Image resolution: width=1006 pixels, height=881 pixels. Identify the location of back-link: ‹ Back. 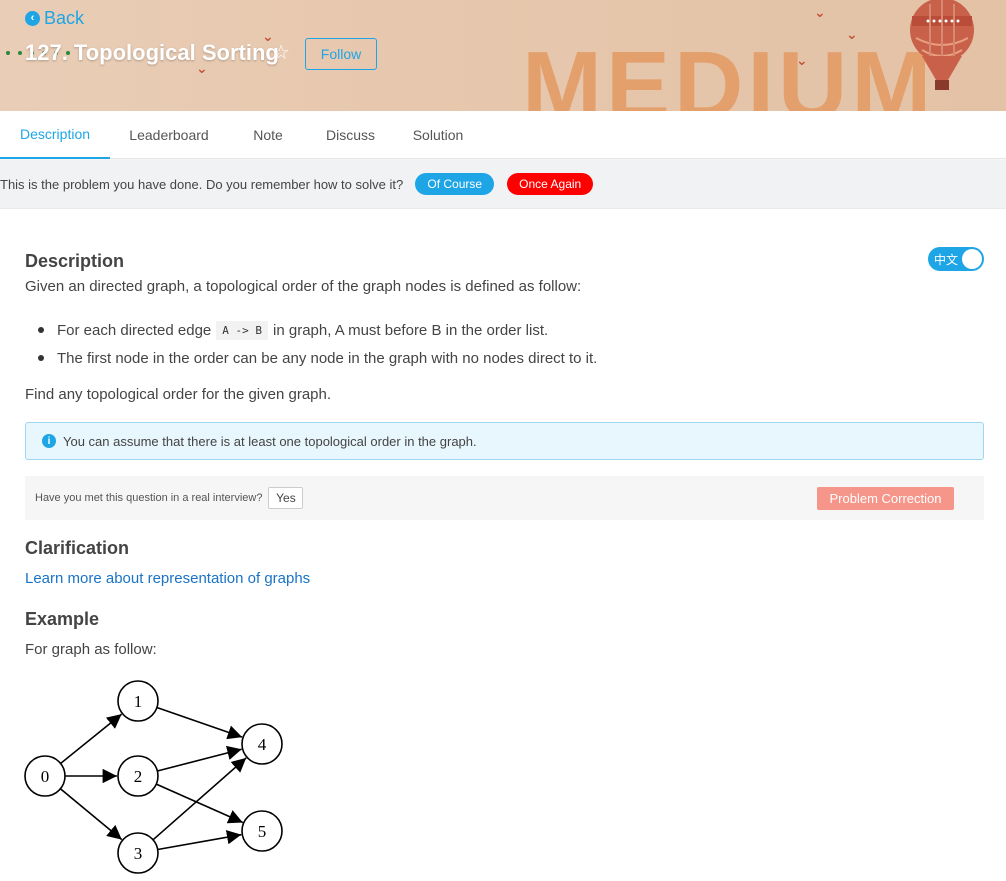
(54, 18).